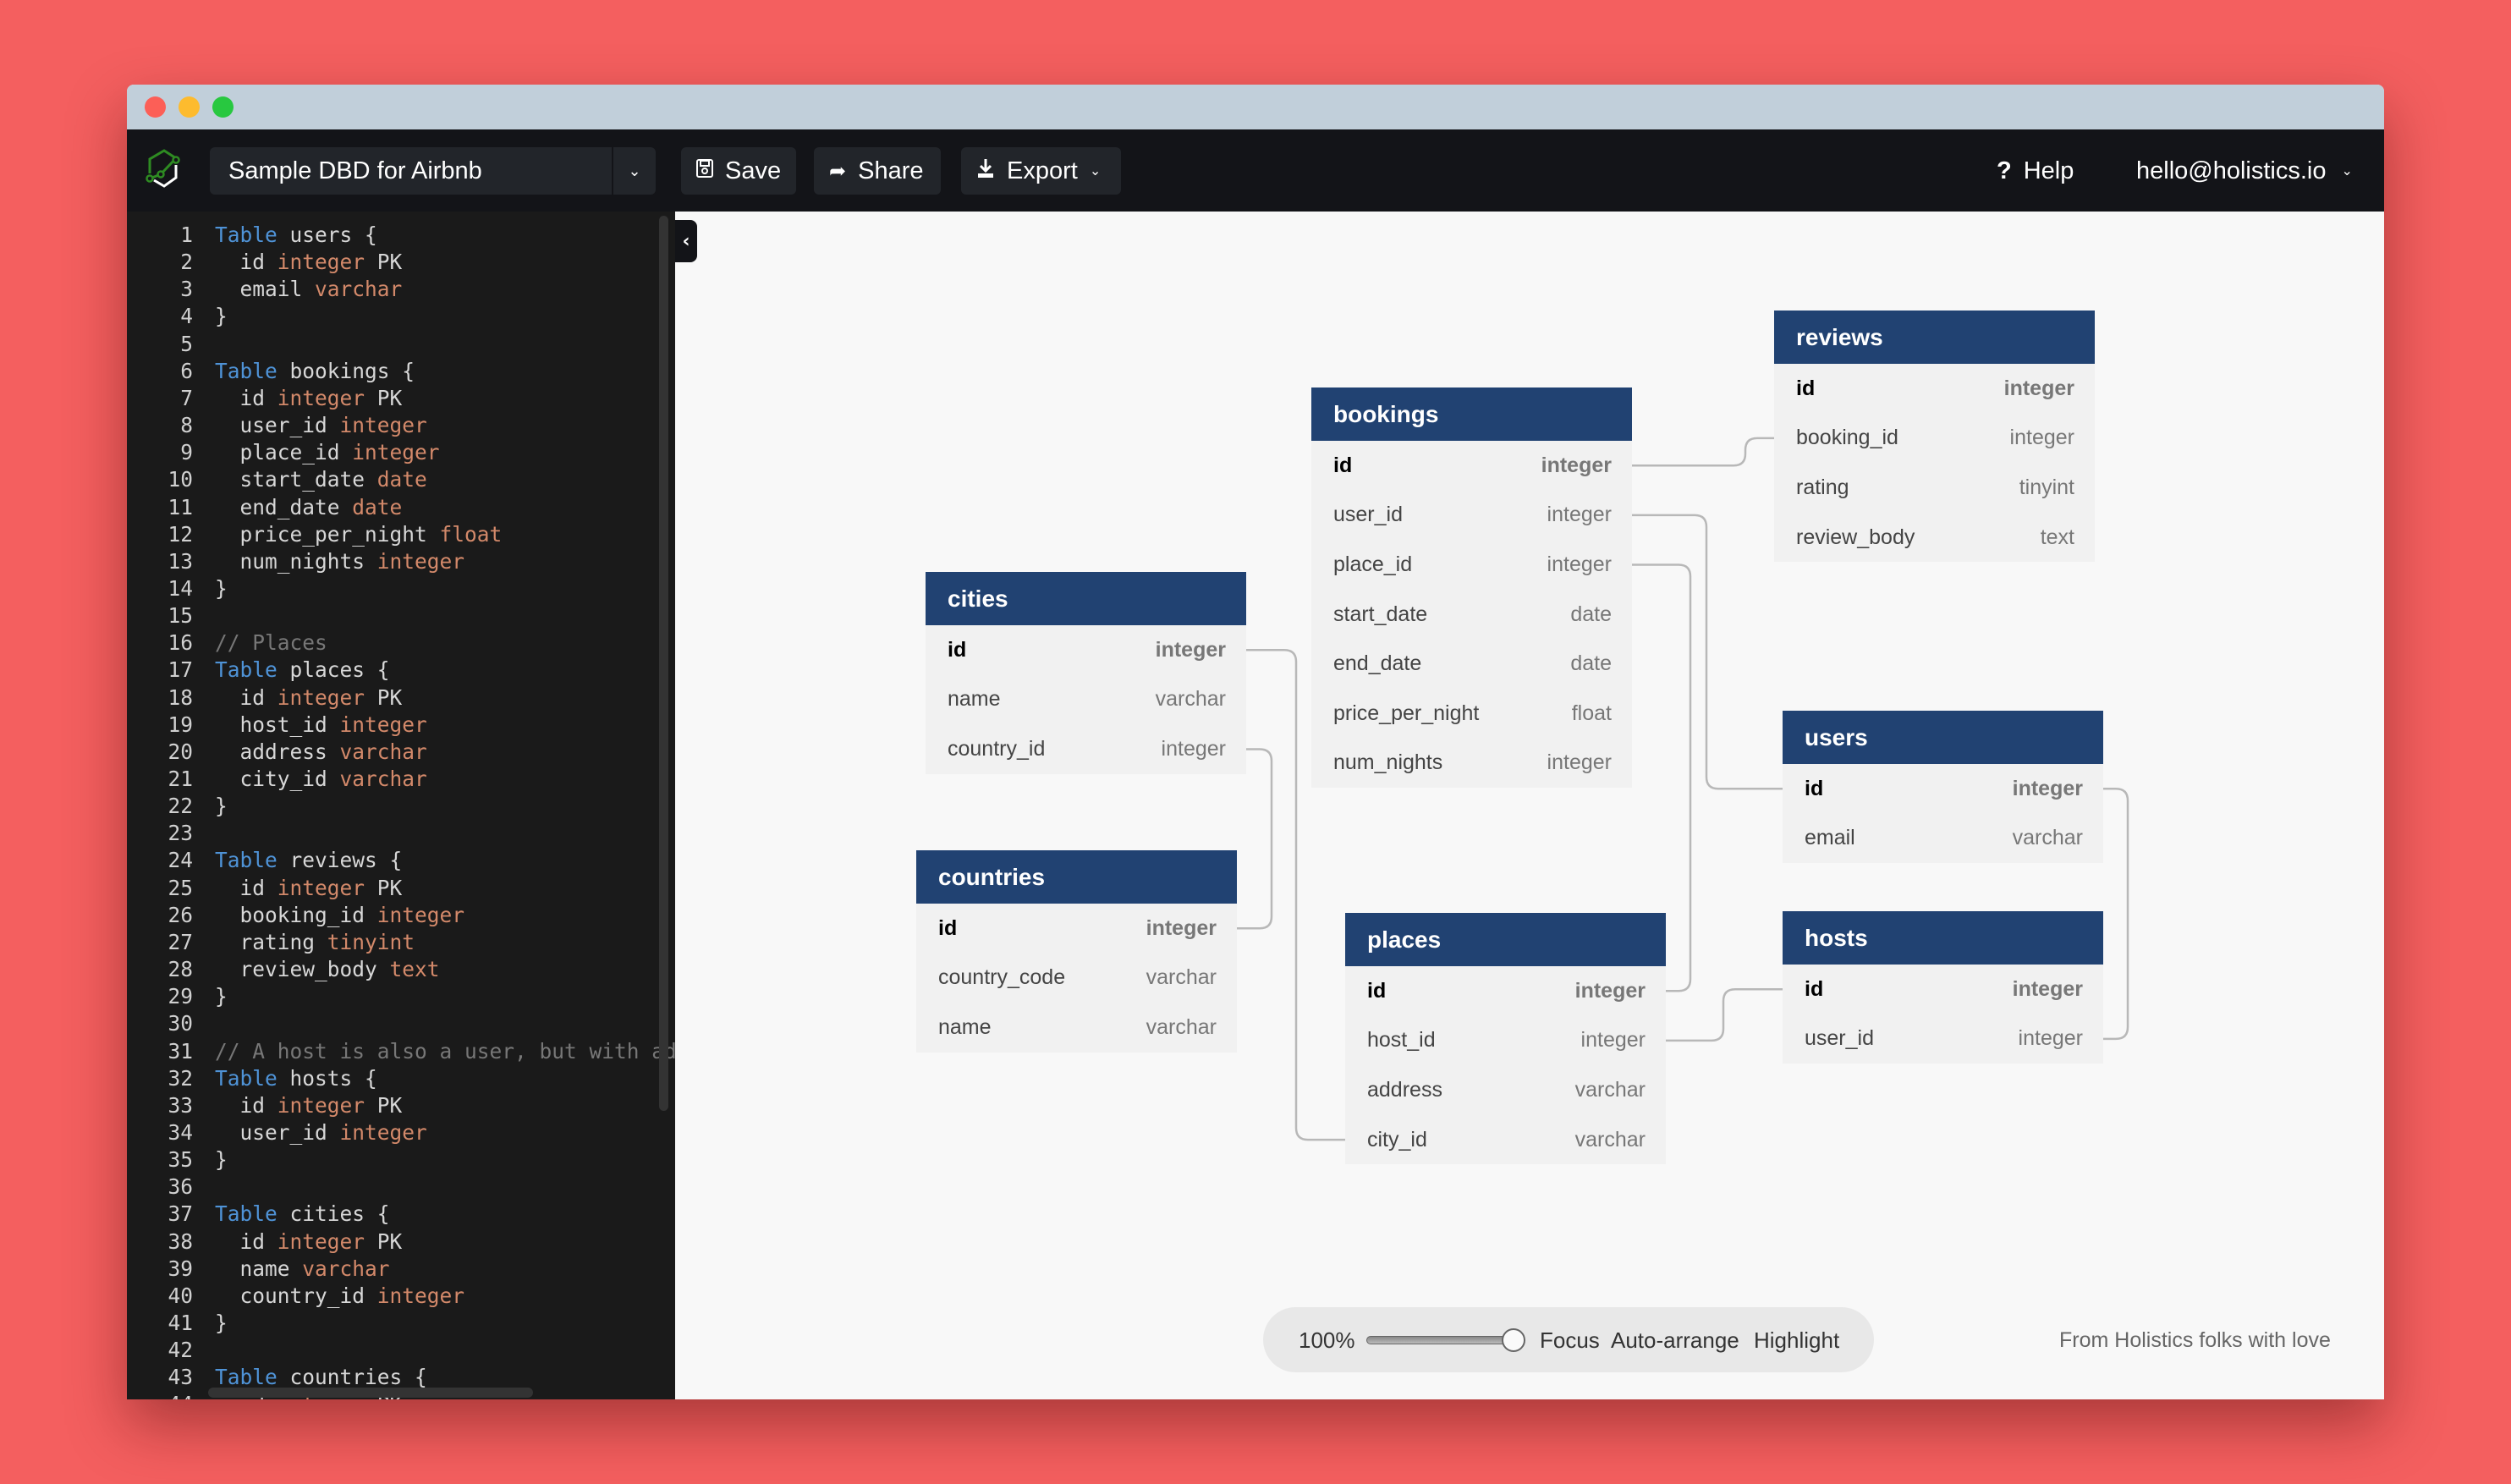 This screenshot has width=2511, height=1484. I want to click on table-field-row: country_code varchar, so click(1076, 978).